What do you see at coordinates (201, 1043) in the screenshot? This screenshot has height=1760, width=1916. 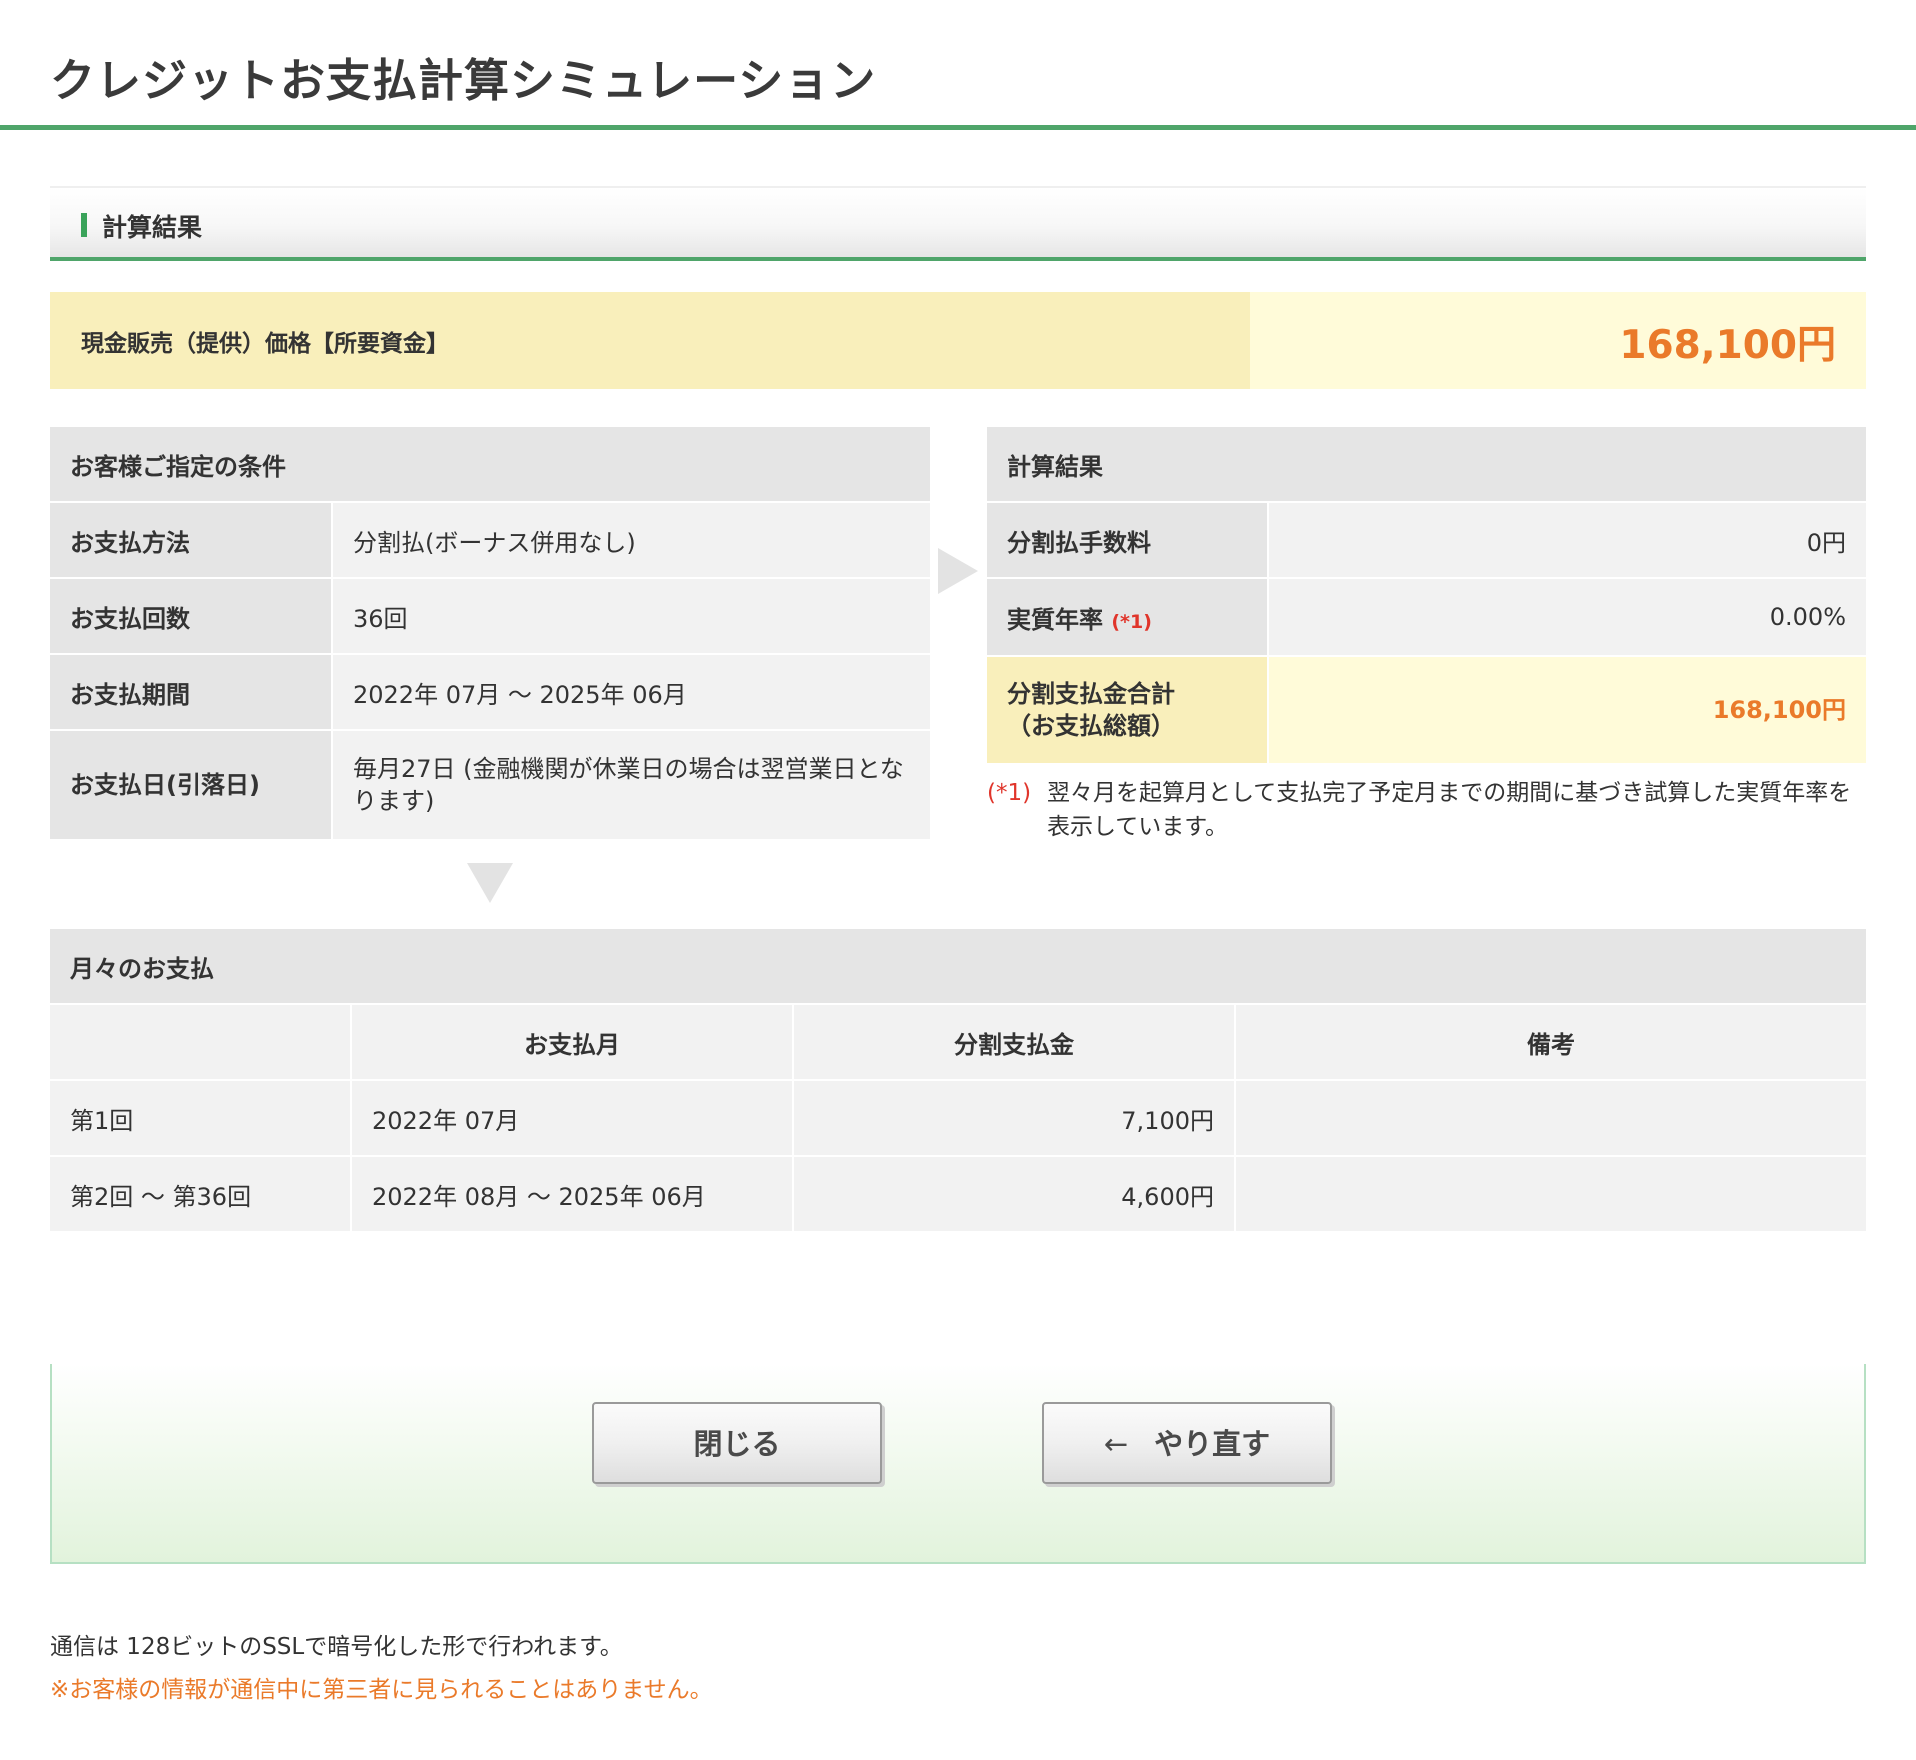 I see `column-header-installment` at bounding box center [201, 1043].